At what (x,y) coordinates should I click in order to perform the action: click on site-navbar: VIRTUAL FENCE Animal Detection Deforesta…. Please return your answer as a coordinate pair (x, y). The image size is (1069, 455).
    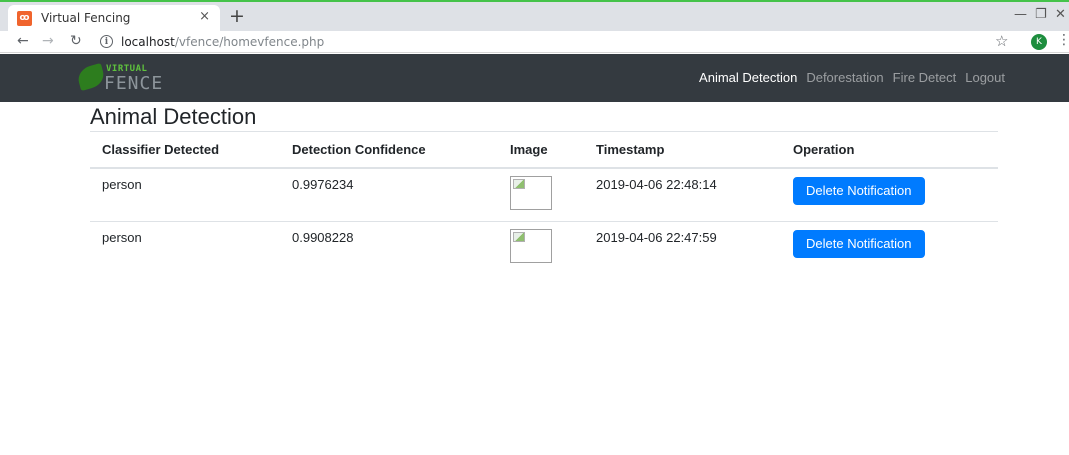
    Looking at the image, I should click on (534, 78).